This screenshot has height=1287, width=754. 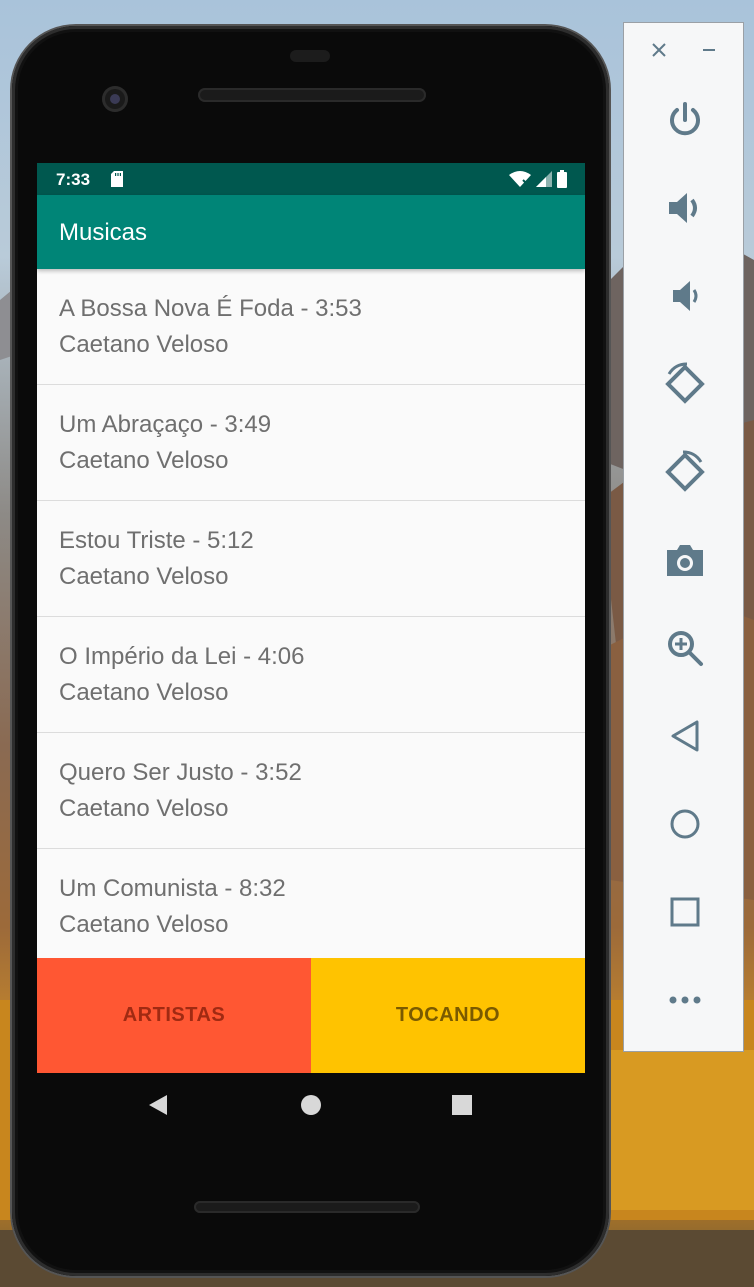 What do you see at coordinates (311, 675) in the screenshot?
I see `list-item: O Império da Lei - 4:06 Caetano Veloso` at bounding box center [311, 675].